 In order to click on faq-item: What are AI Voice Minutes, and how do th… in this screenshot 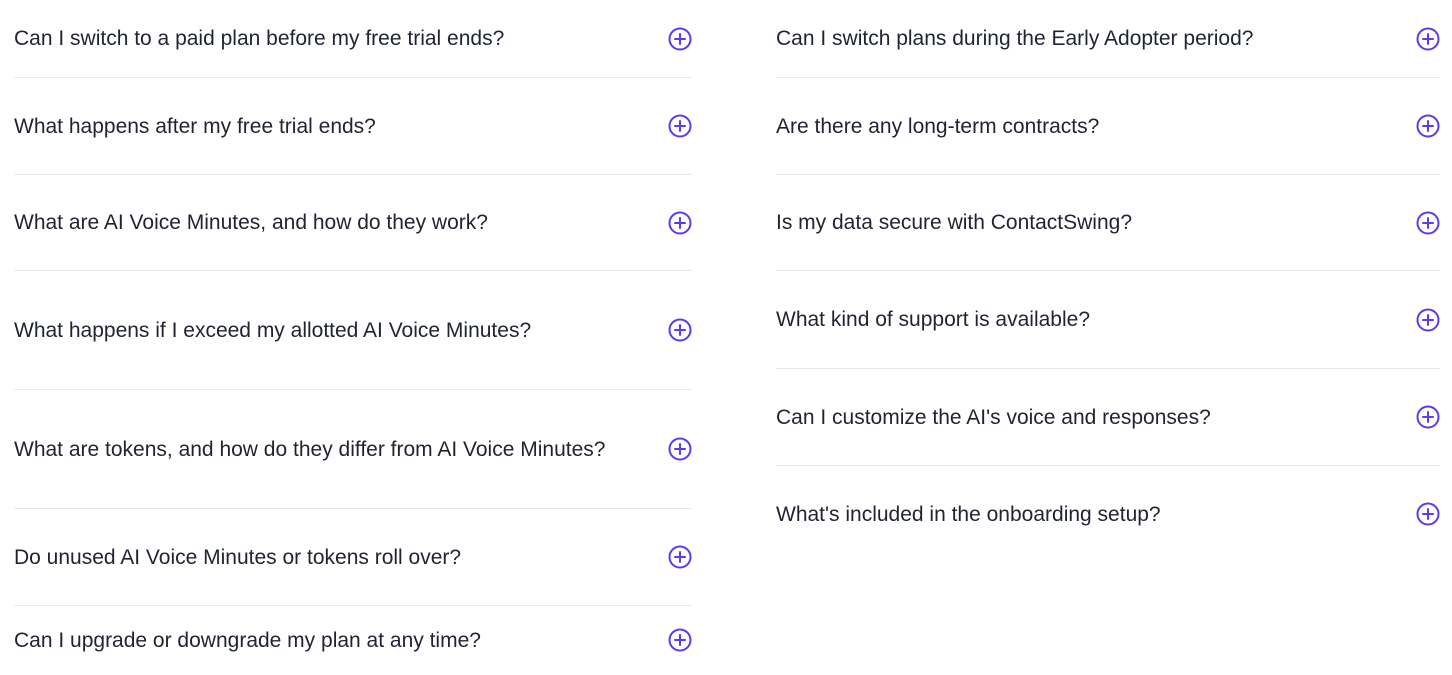, I will do `click(353, 223)`.